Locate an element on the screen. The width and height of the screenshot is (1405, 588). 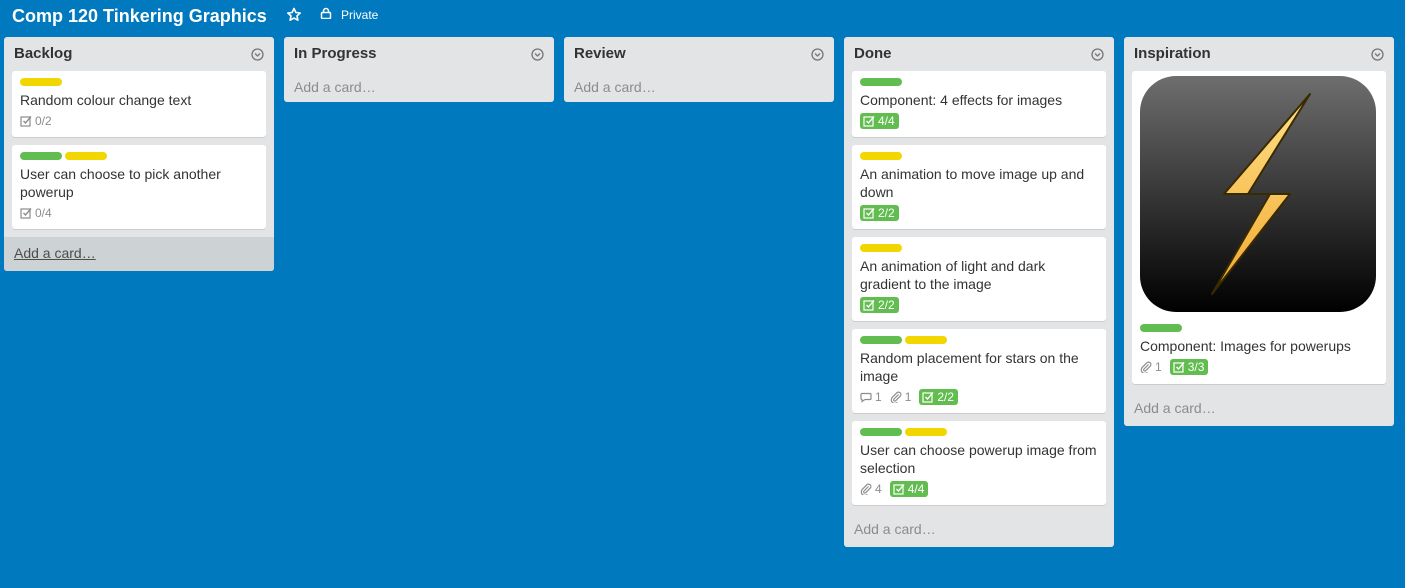
list-title: Inspiration is located at coordinates (1172, 53).